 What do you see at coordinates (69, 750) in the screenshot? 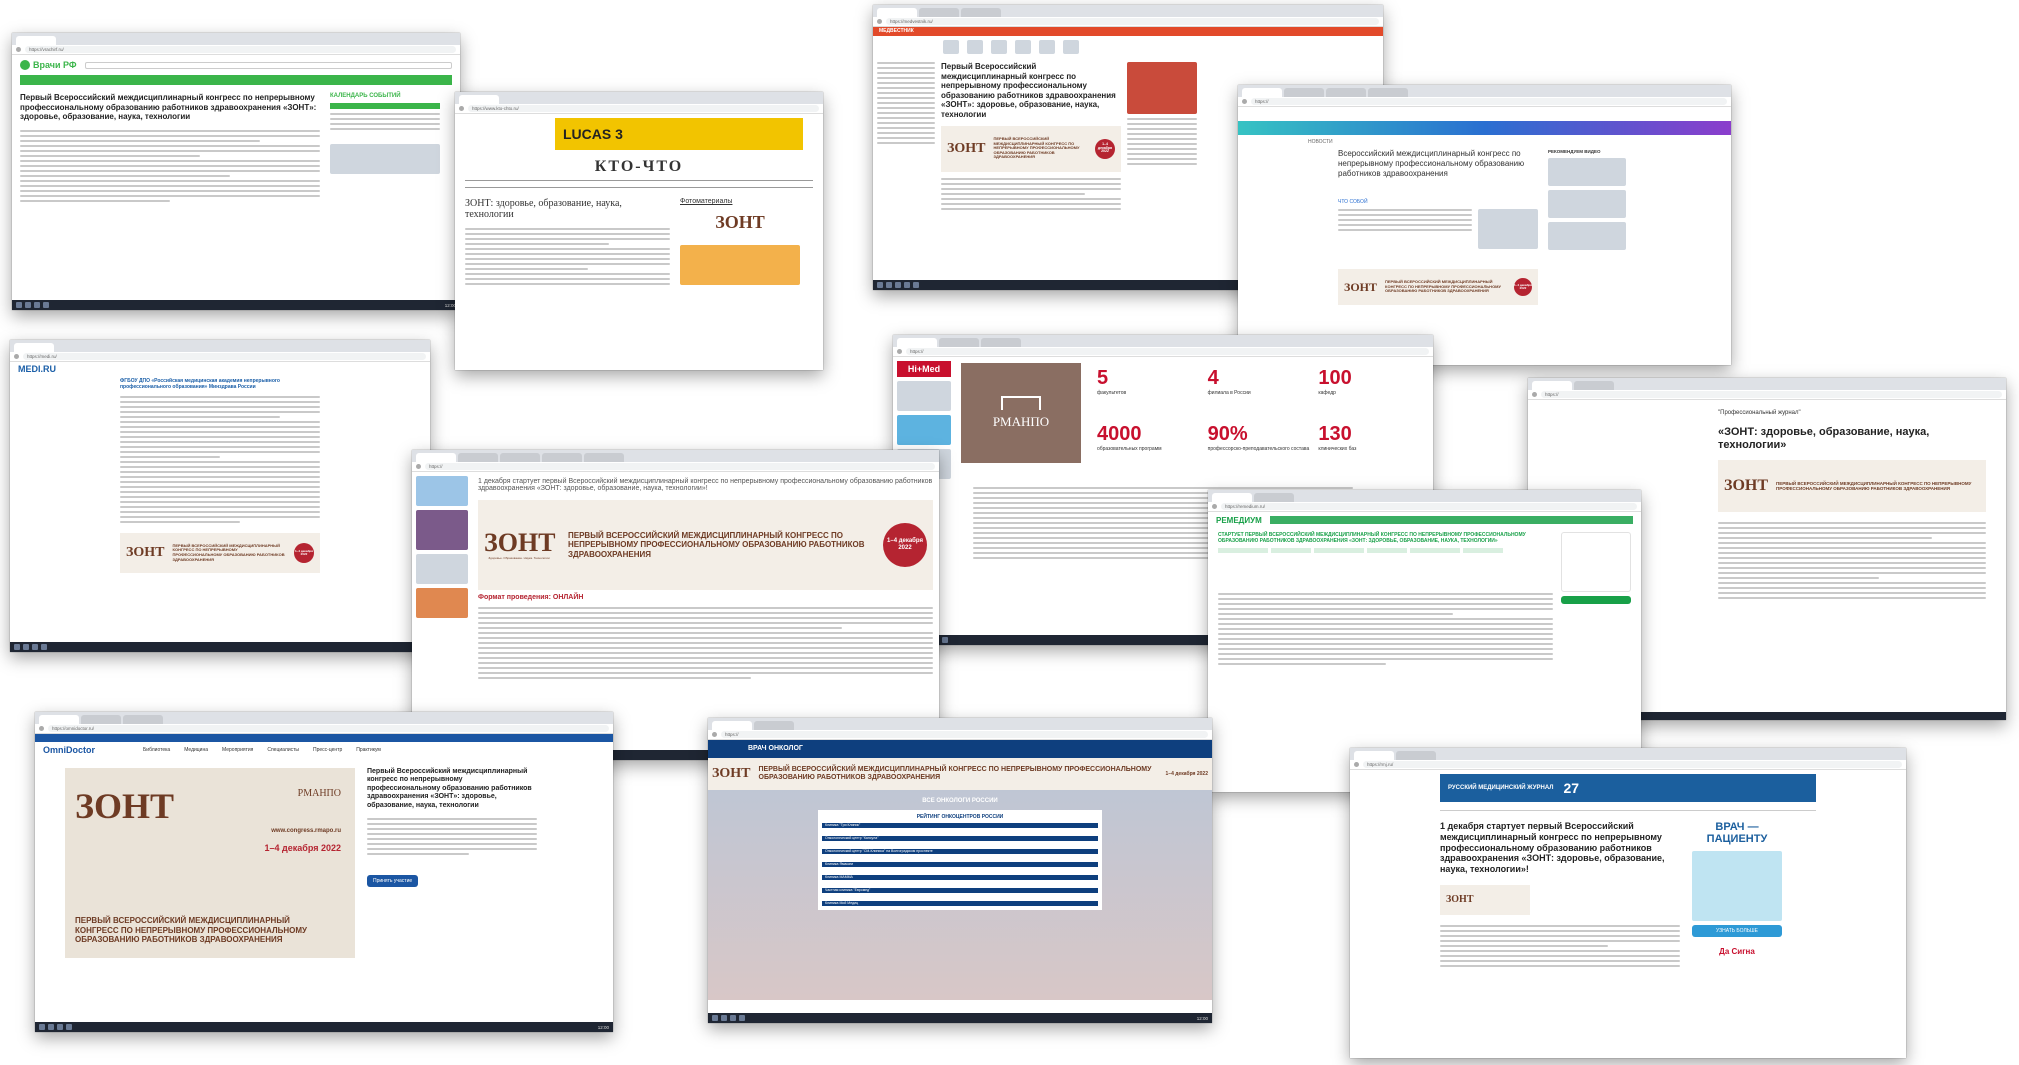
I see `site-logo: OmniDoctor` at bounding box center [69, 750].